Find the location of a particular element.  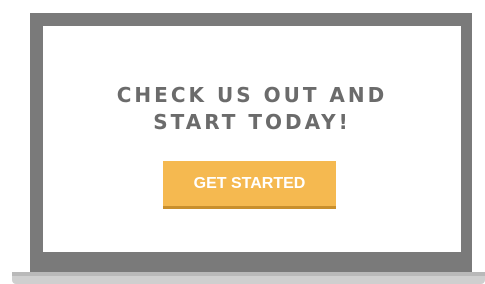

laptop-base is located at coordinates (248, 280).